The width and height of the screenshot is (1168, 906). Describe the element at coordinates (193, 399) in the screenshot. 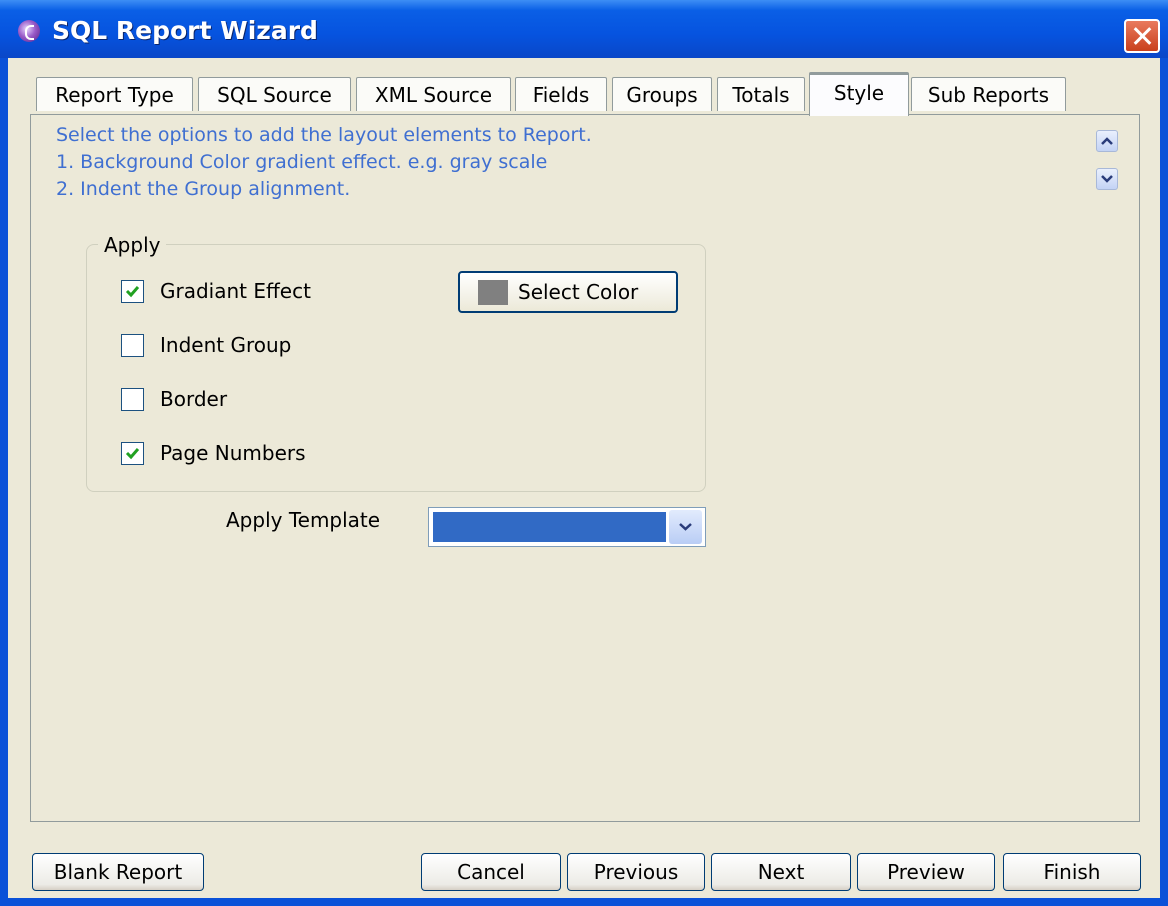

I see `border-label: Border` at that location.